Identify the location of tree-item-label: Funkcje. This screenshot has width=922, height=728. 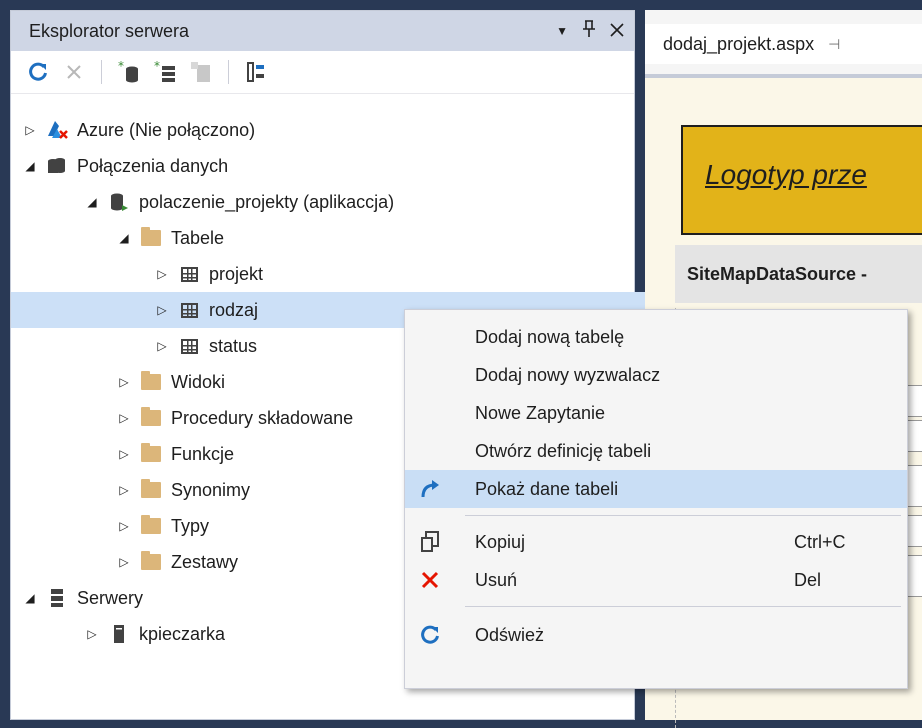
(203, 453).